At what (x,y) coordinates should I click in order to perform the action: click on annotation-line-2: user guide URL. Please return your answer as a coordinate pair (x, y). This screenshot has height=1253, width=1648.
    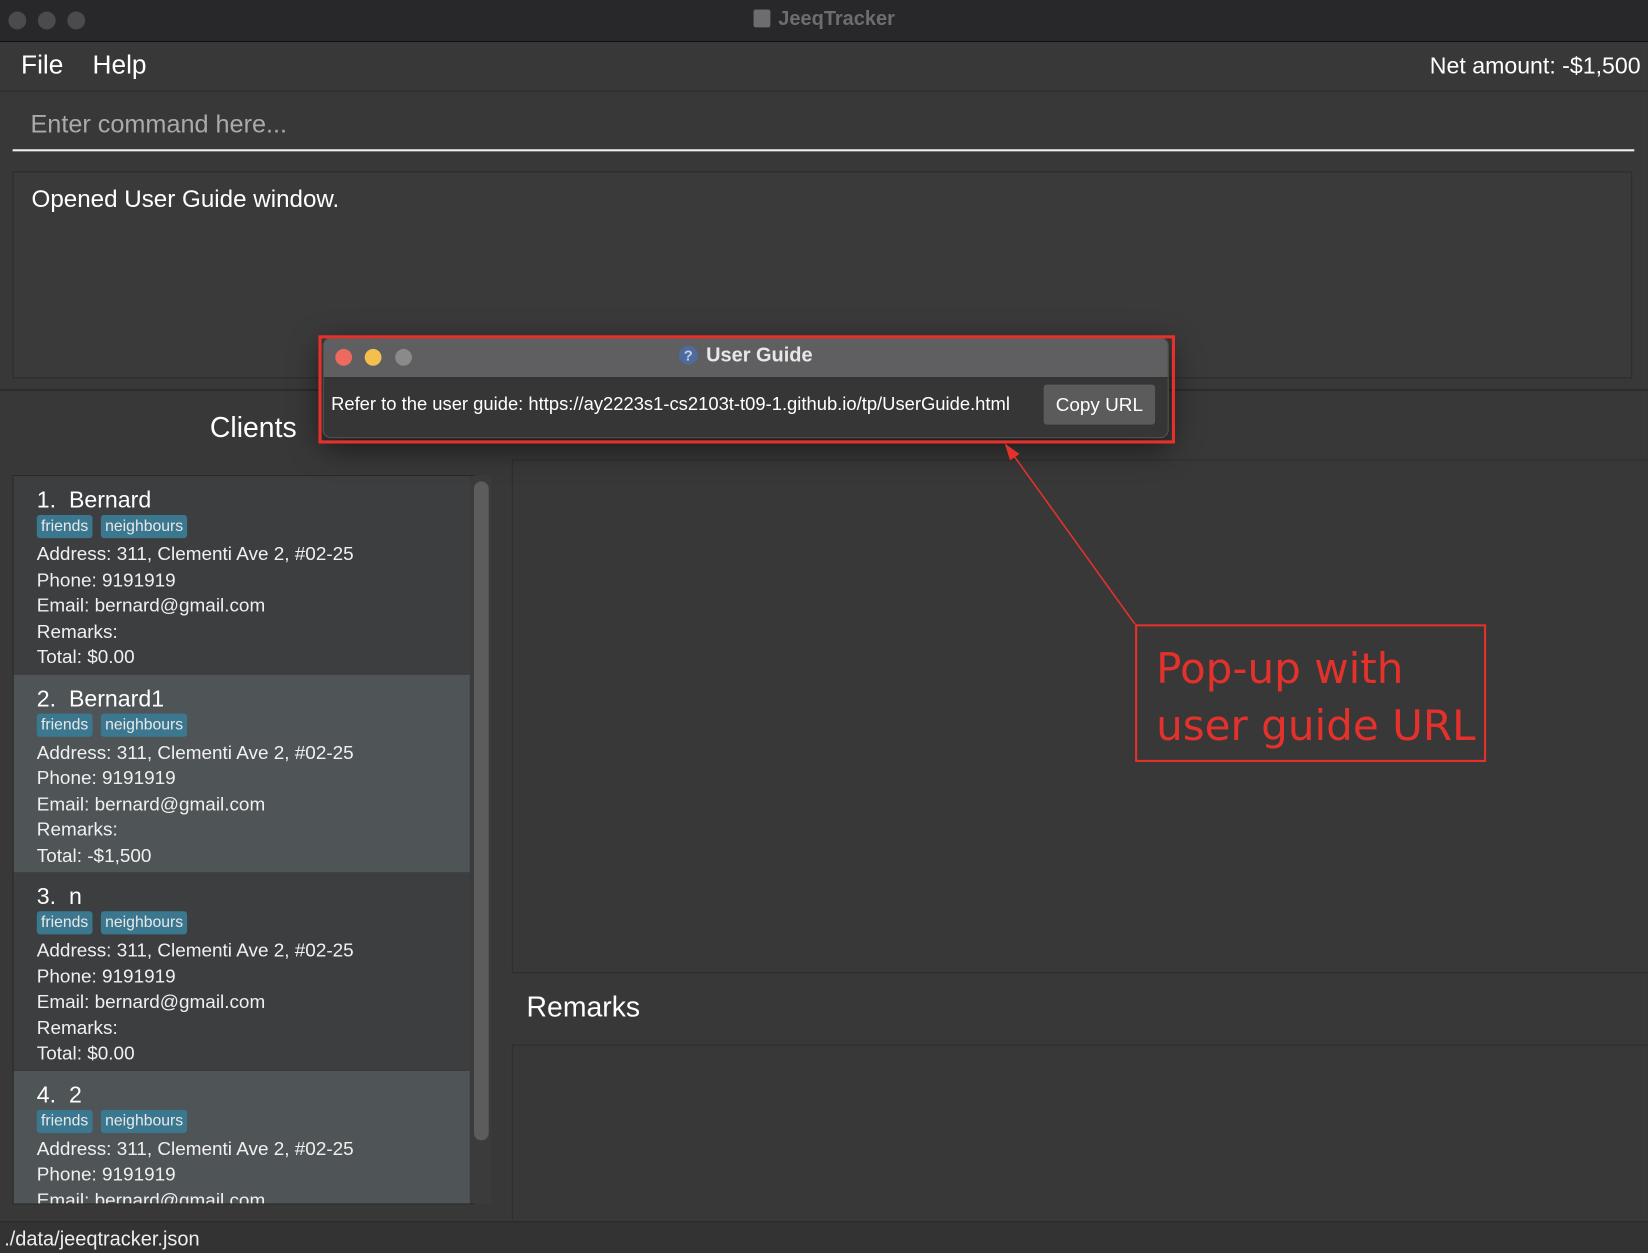
    Looking at the image, I should click on (1316, 726).